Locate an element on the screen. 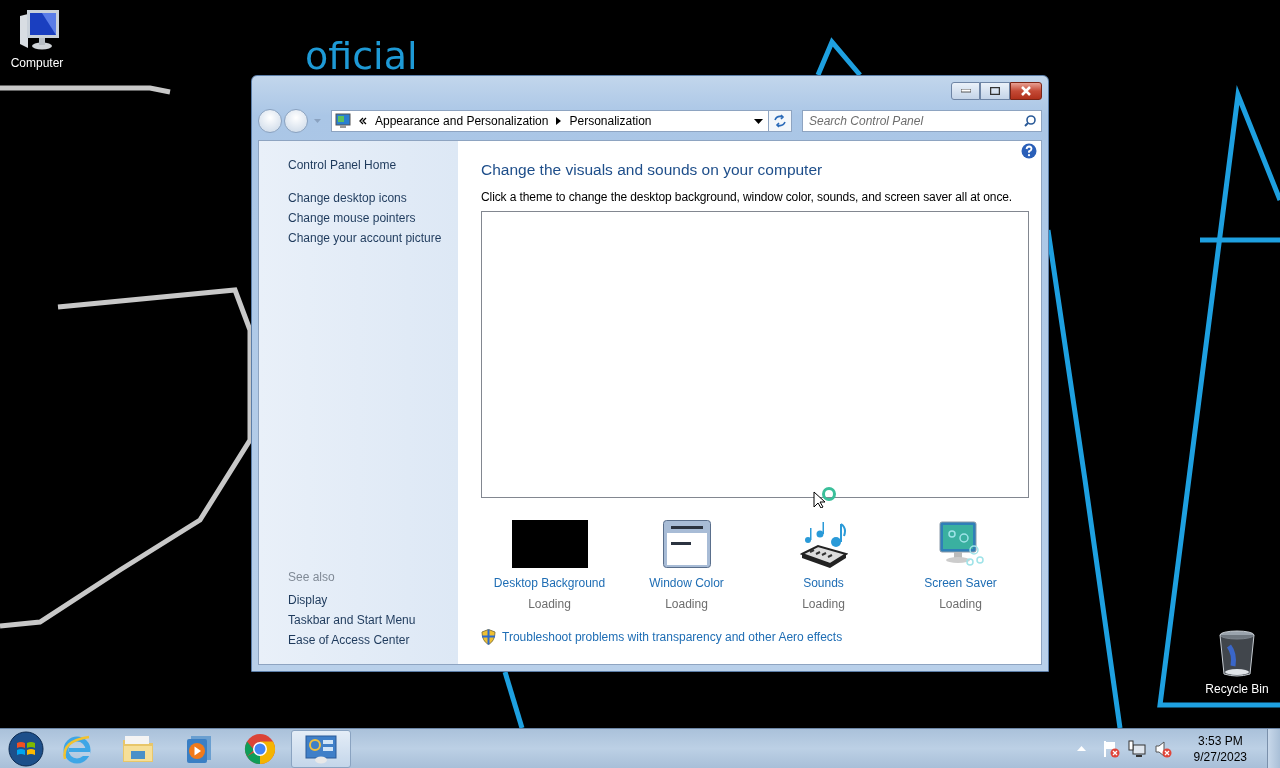 This screenshot has height=768, width=1280. recycle-bin-icon is located at coordinates (1237, 654).